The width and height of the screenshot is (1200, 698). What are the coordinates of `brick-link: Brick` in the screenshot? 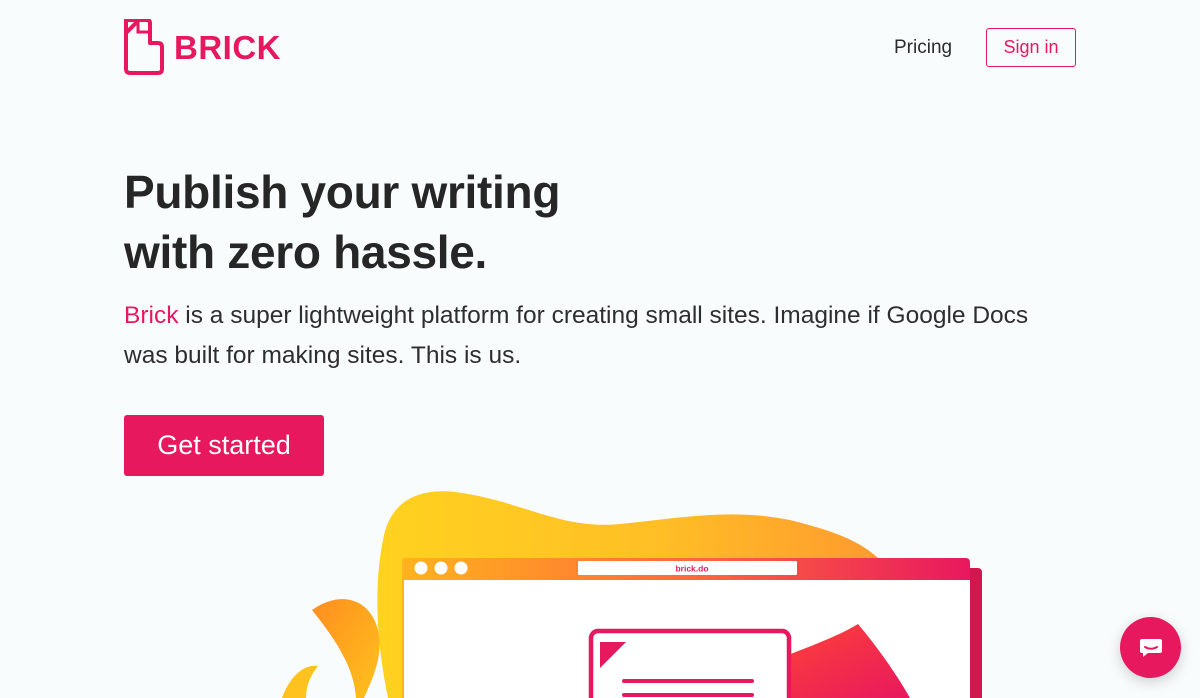 It's located at (151, 315).